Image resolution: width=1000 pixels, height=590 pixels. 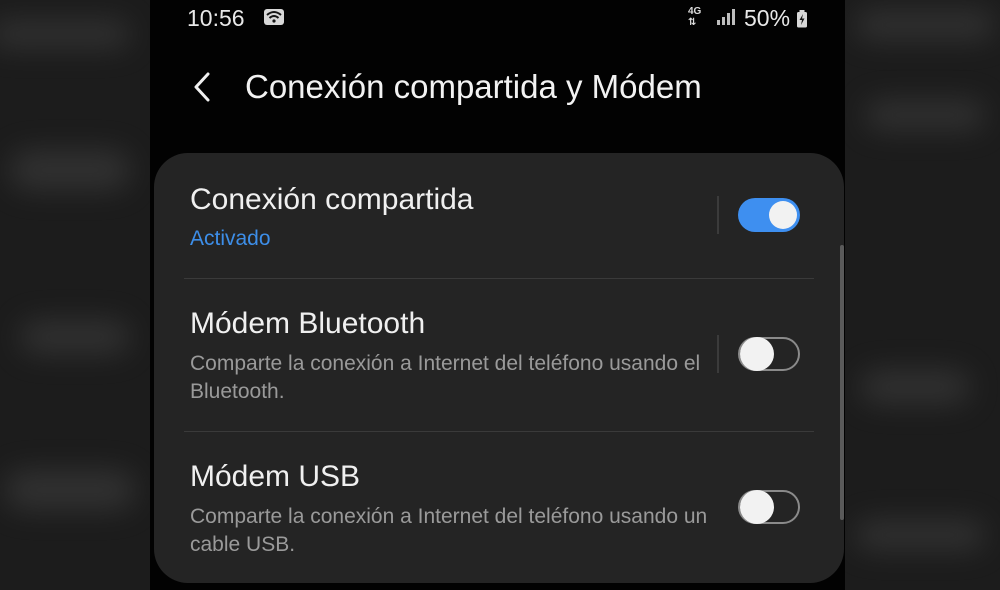 What do you see at coordinates (473, 86) in the screenshot?
I see `page-title: Conexión compartida y Módem` at bounding box center [473, 86].